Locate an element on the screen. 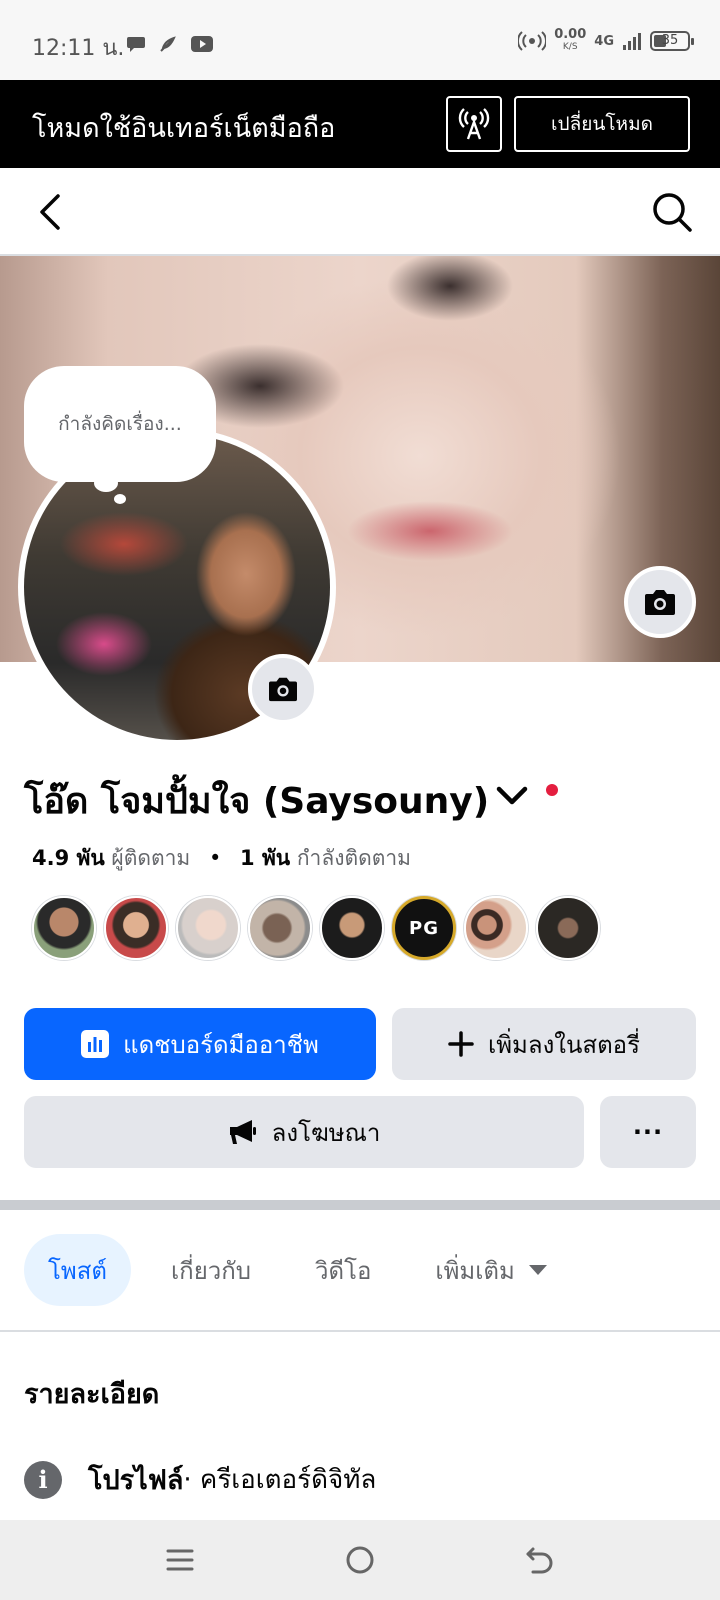 This screenshot has height=1600, width=720. profile-category-value: · ครีเอเตอร์ดิจิทัล is located at coordinates (280, 1480).